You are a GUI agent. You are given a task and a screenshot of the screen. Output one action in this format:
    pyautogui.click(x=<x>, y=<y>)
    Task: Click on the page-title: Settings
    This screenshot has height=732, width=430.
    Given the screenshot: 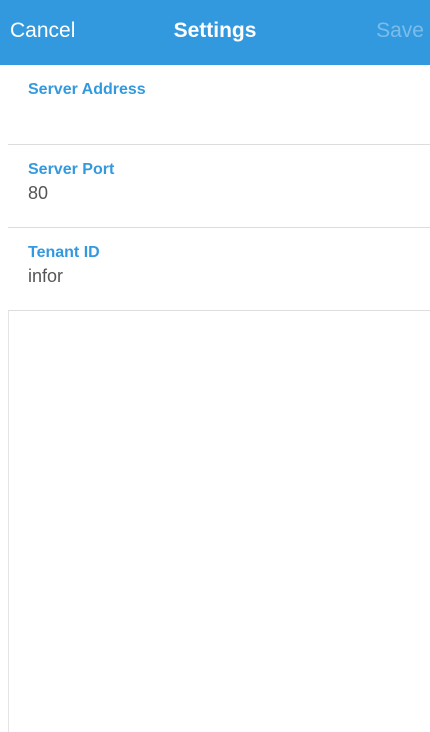 What is the action you would take?
    pyautogui.click(x=215, y=30)
    